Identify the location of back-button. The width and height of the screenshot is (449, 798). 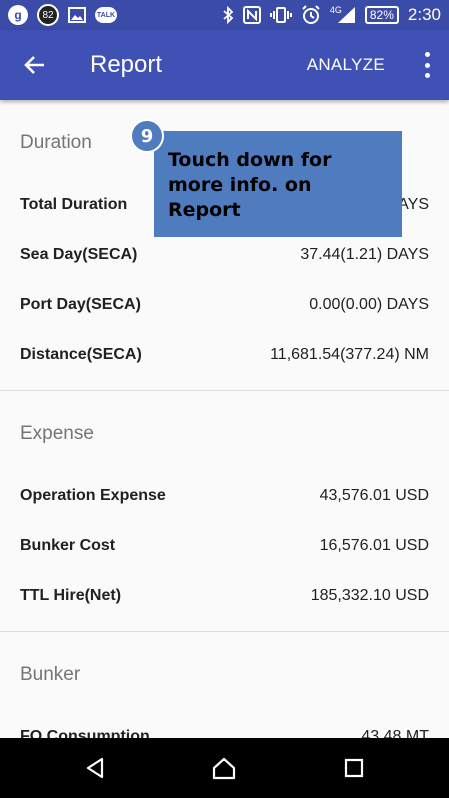
(35, 65).